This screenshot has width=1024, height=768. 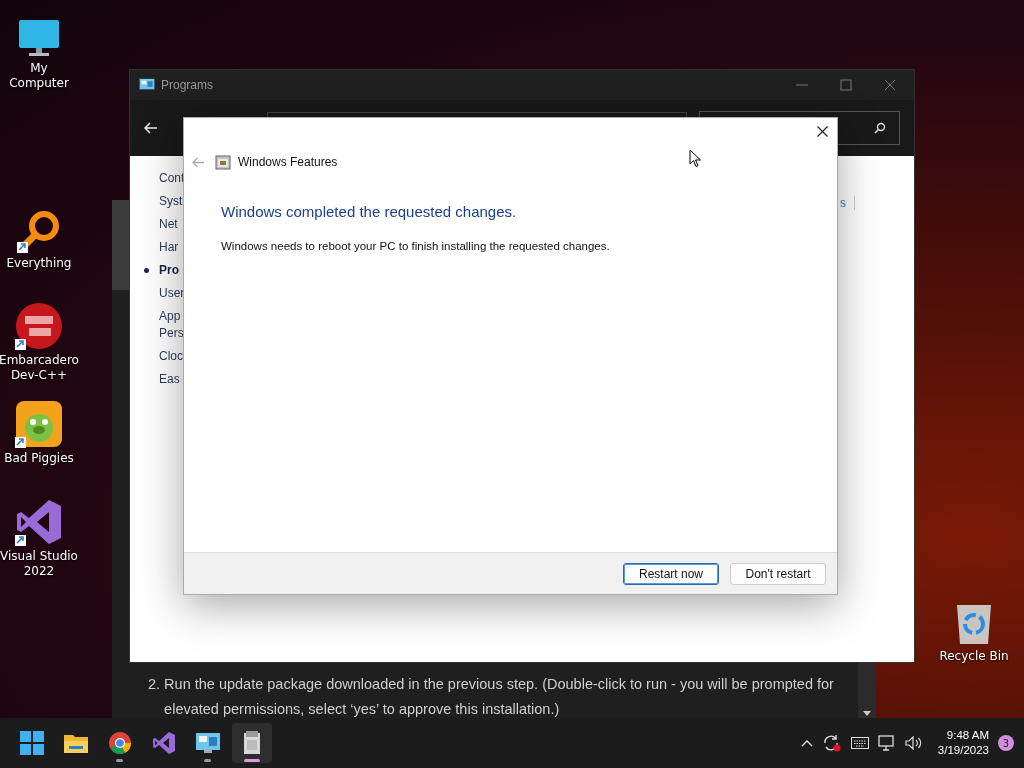 What do you see at coordinates (416, 246) in the screenshot?
I see `dialog-message: Windows needs to reboot your PC to finish installing the requested changes.` at bounding box center [416, 246].